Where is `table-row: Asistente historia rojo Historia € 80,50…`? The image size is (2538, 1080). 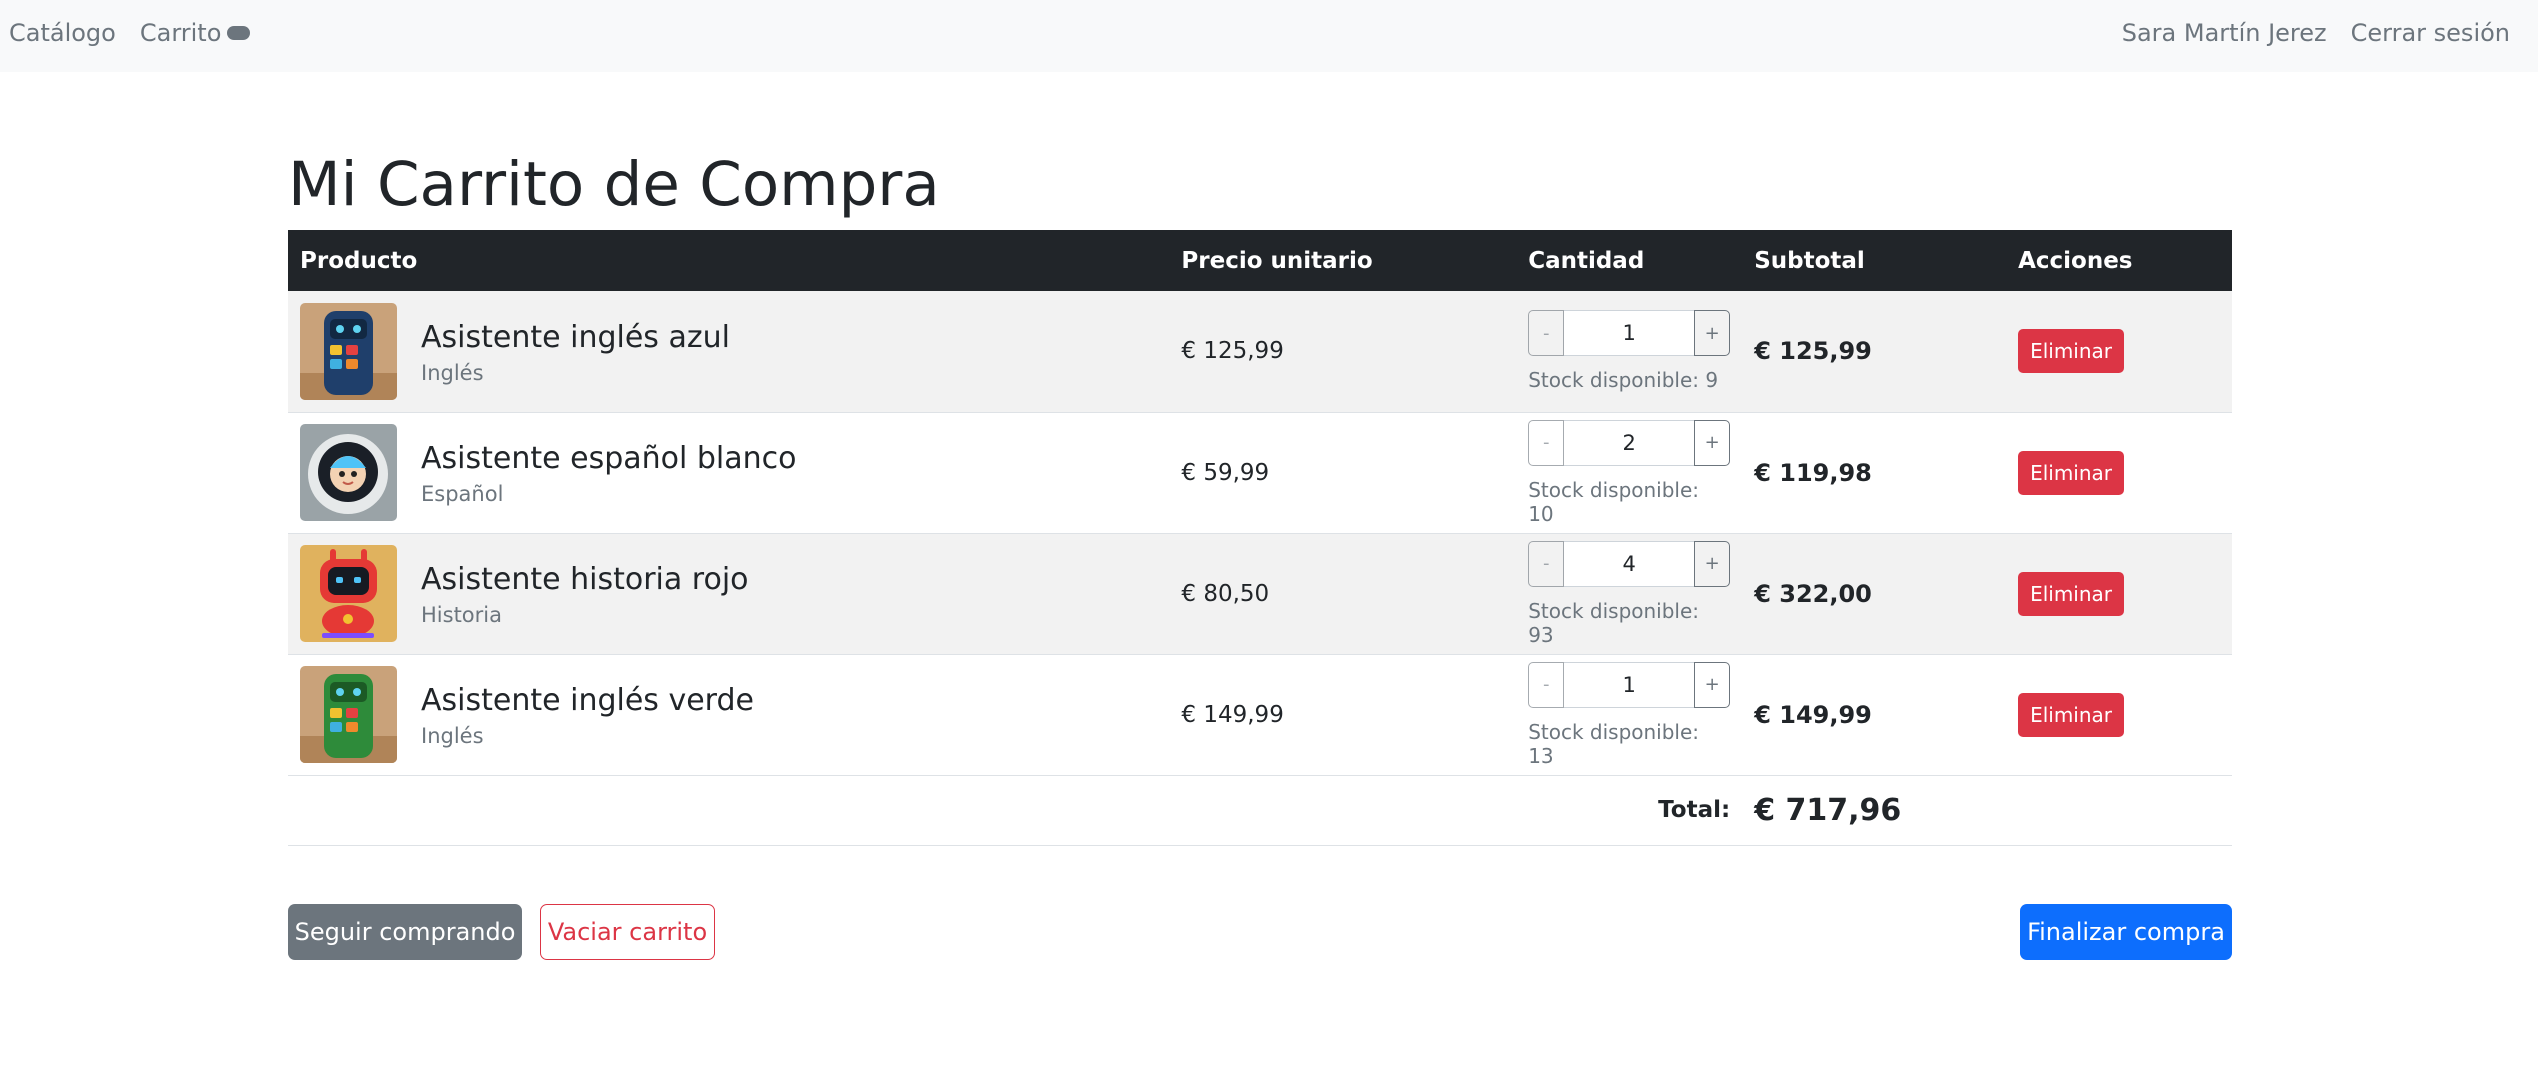
table-row: Asistente historia rojo Historia € 80,50… is located at coordinates (1260, 593).